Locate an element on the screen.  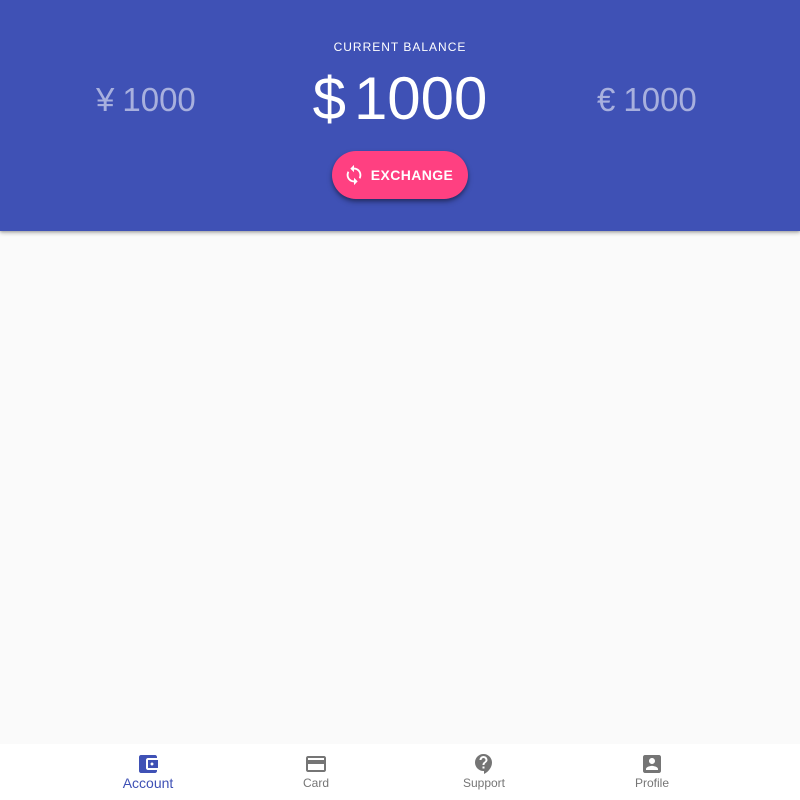
euro-symbol: € is located at coordinates (606, 99).